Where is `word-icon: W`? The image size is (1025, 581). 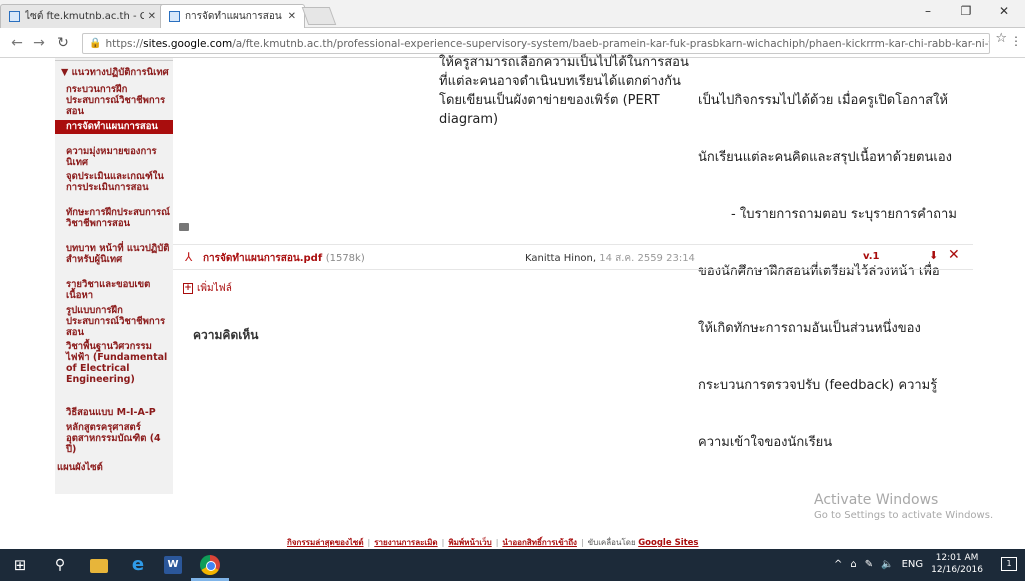
word-icon: W is located at coordinates (173, 565).